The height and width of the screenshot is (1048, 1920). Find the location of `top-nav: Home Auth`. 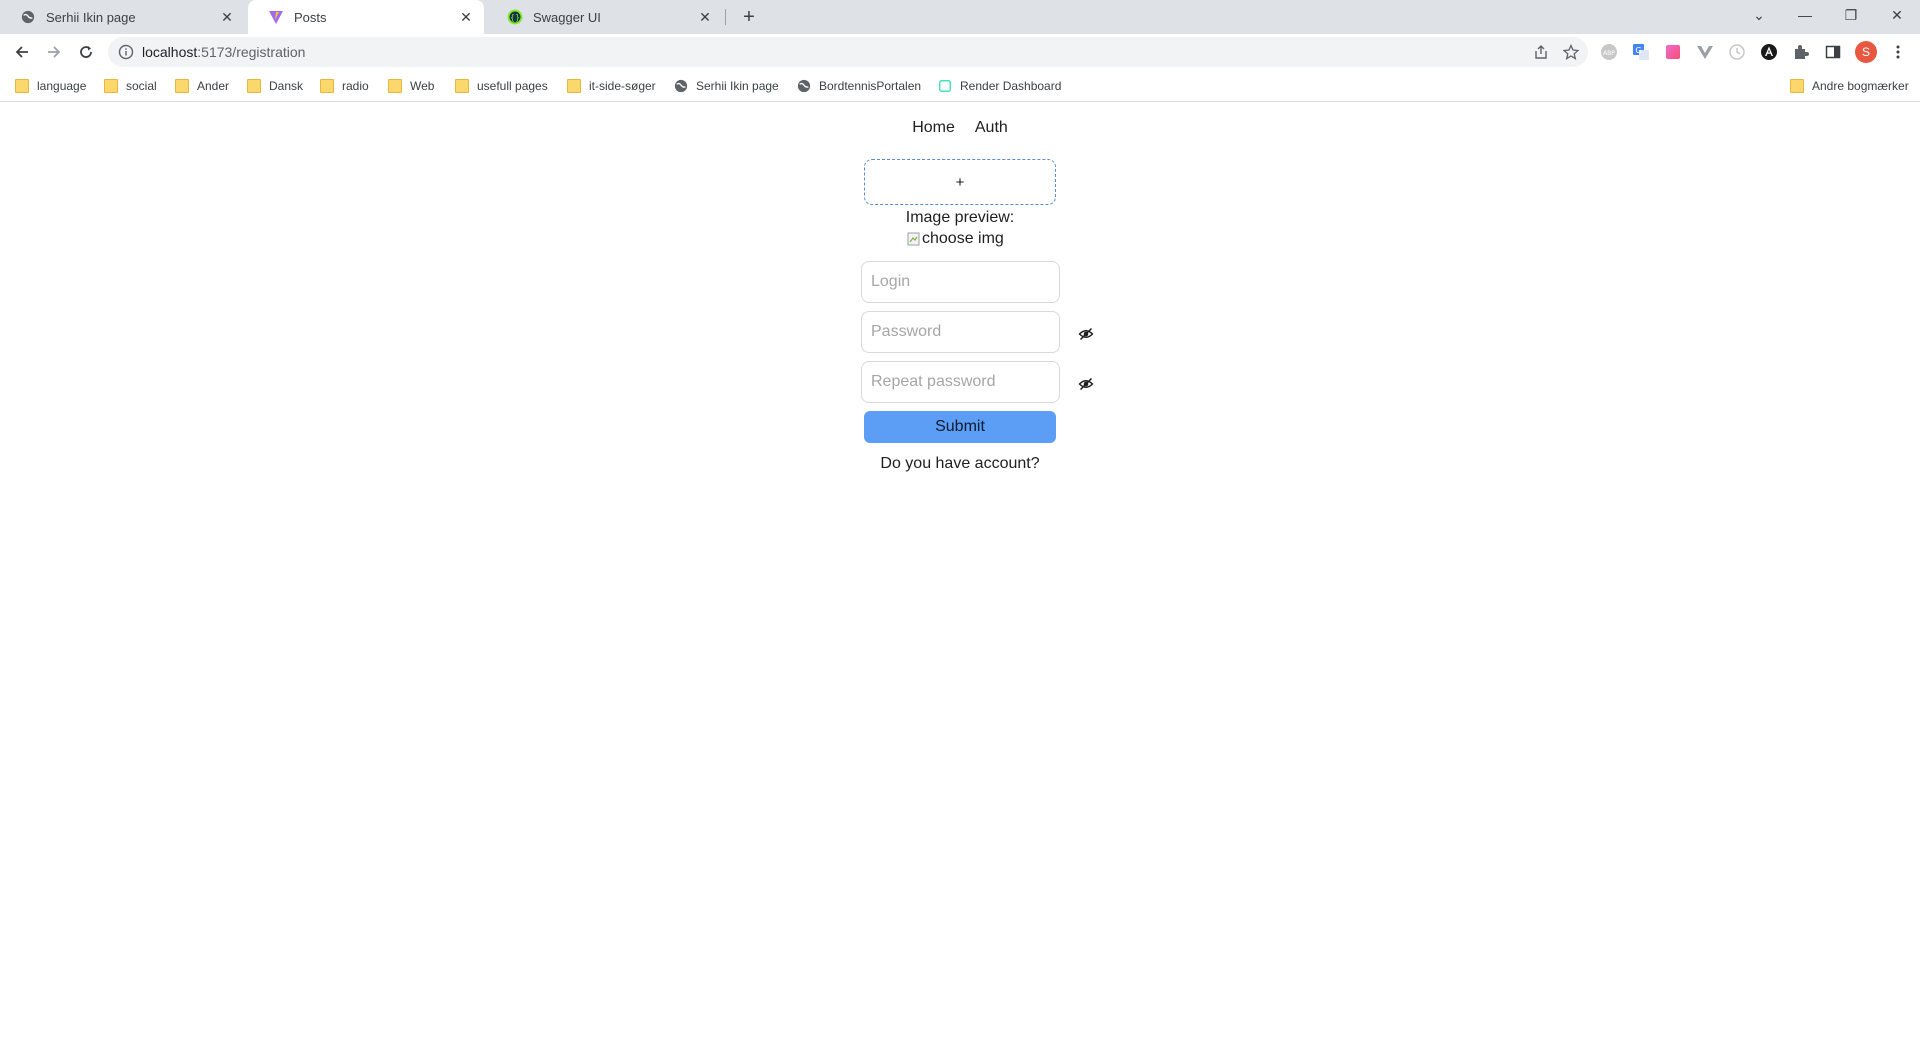

top-nav: Home Auth is located at coordinates (960, 128).